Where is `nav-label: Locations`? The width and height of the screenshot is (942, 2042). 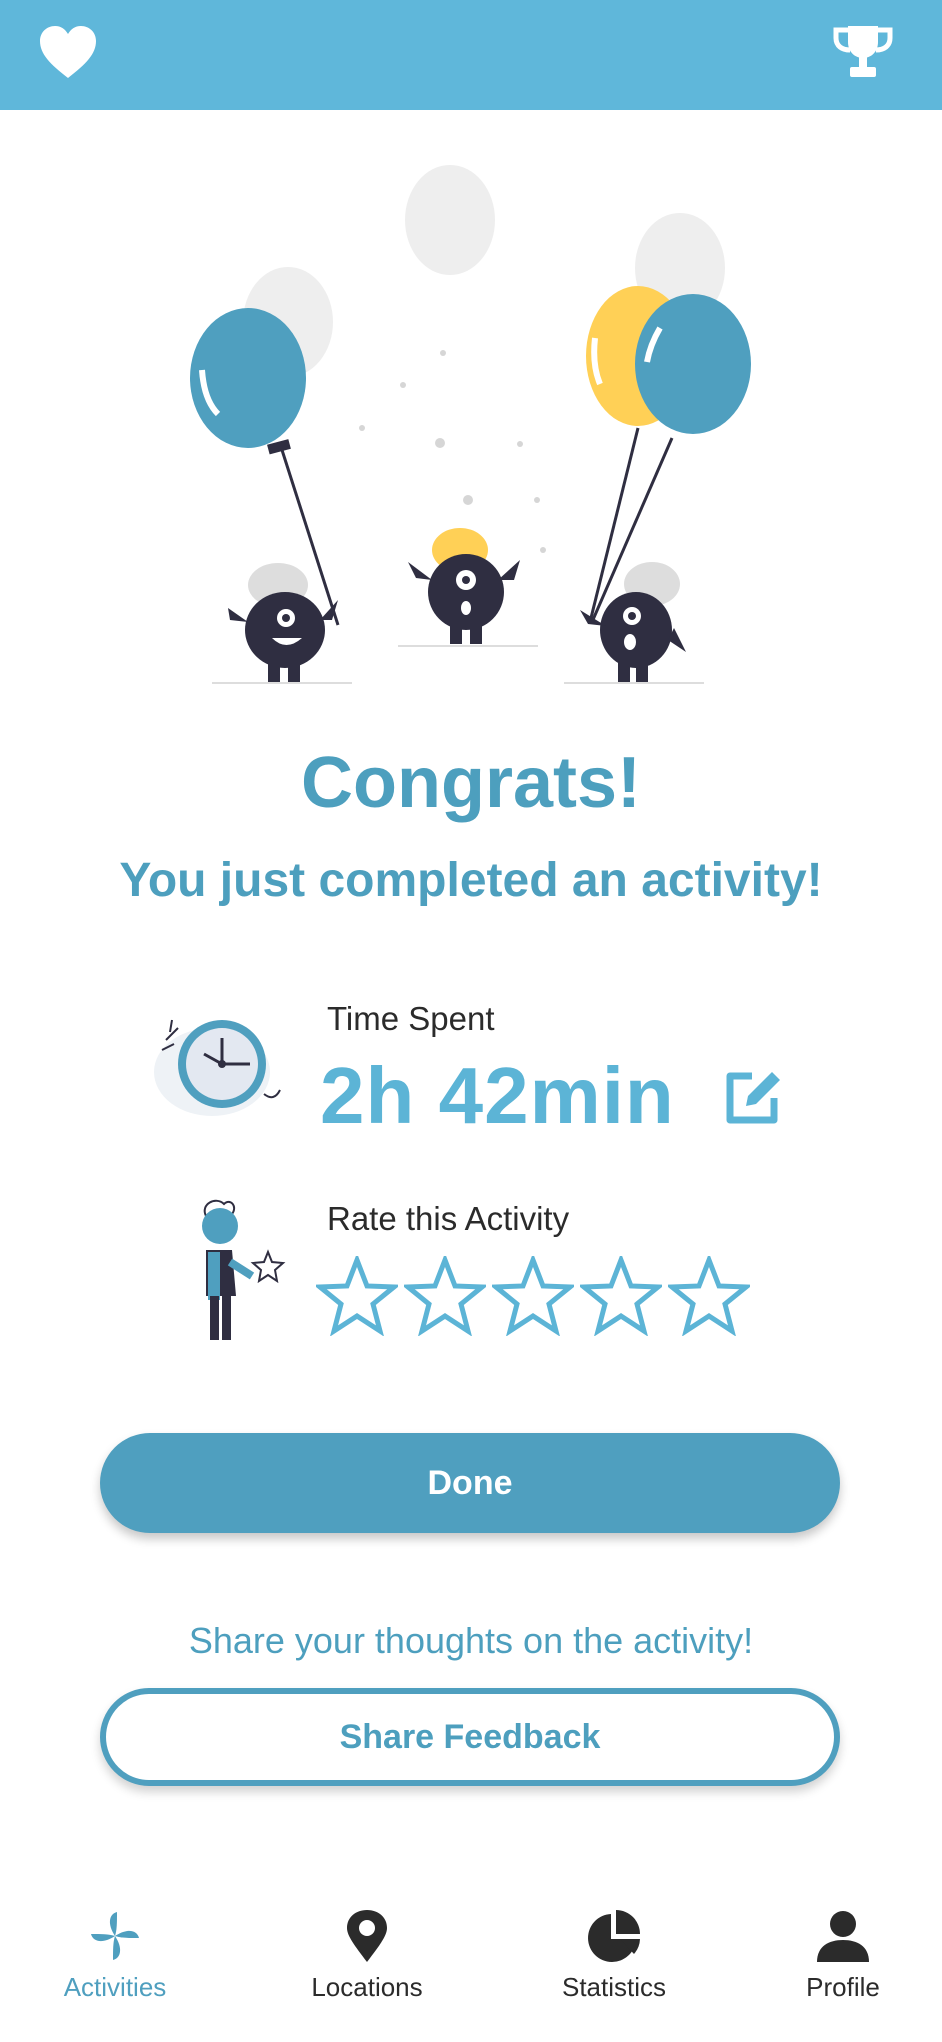 nav-label: Locations is located at coordinates (367, 1987).